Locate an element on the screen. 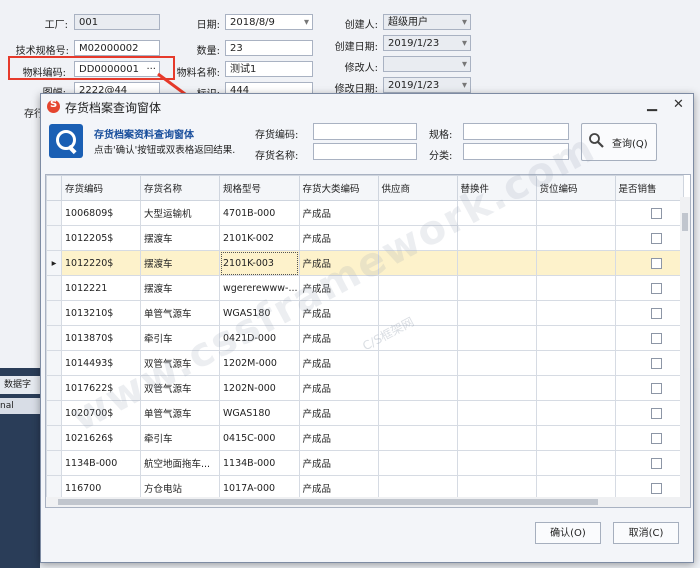 The width and height of the screenshot is (700, 568). creator-field: 超级用户 is located at coordinates (427, 22).